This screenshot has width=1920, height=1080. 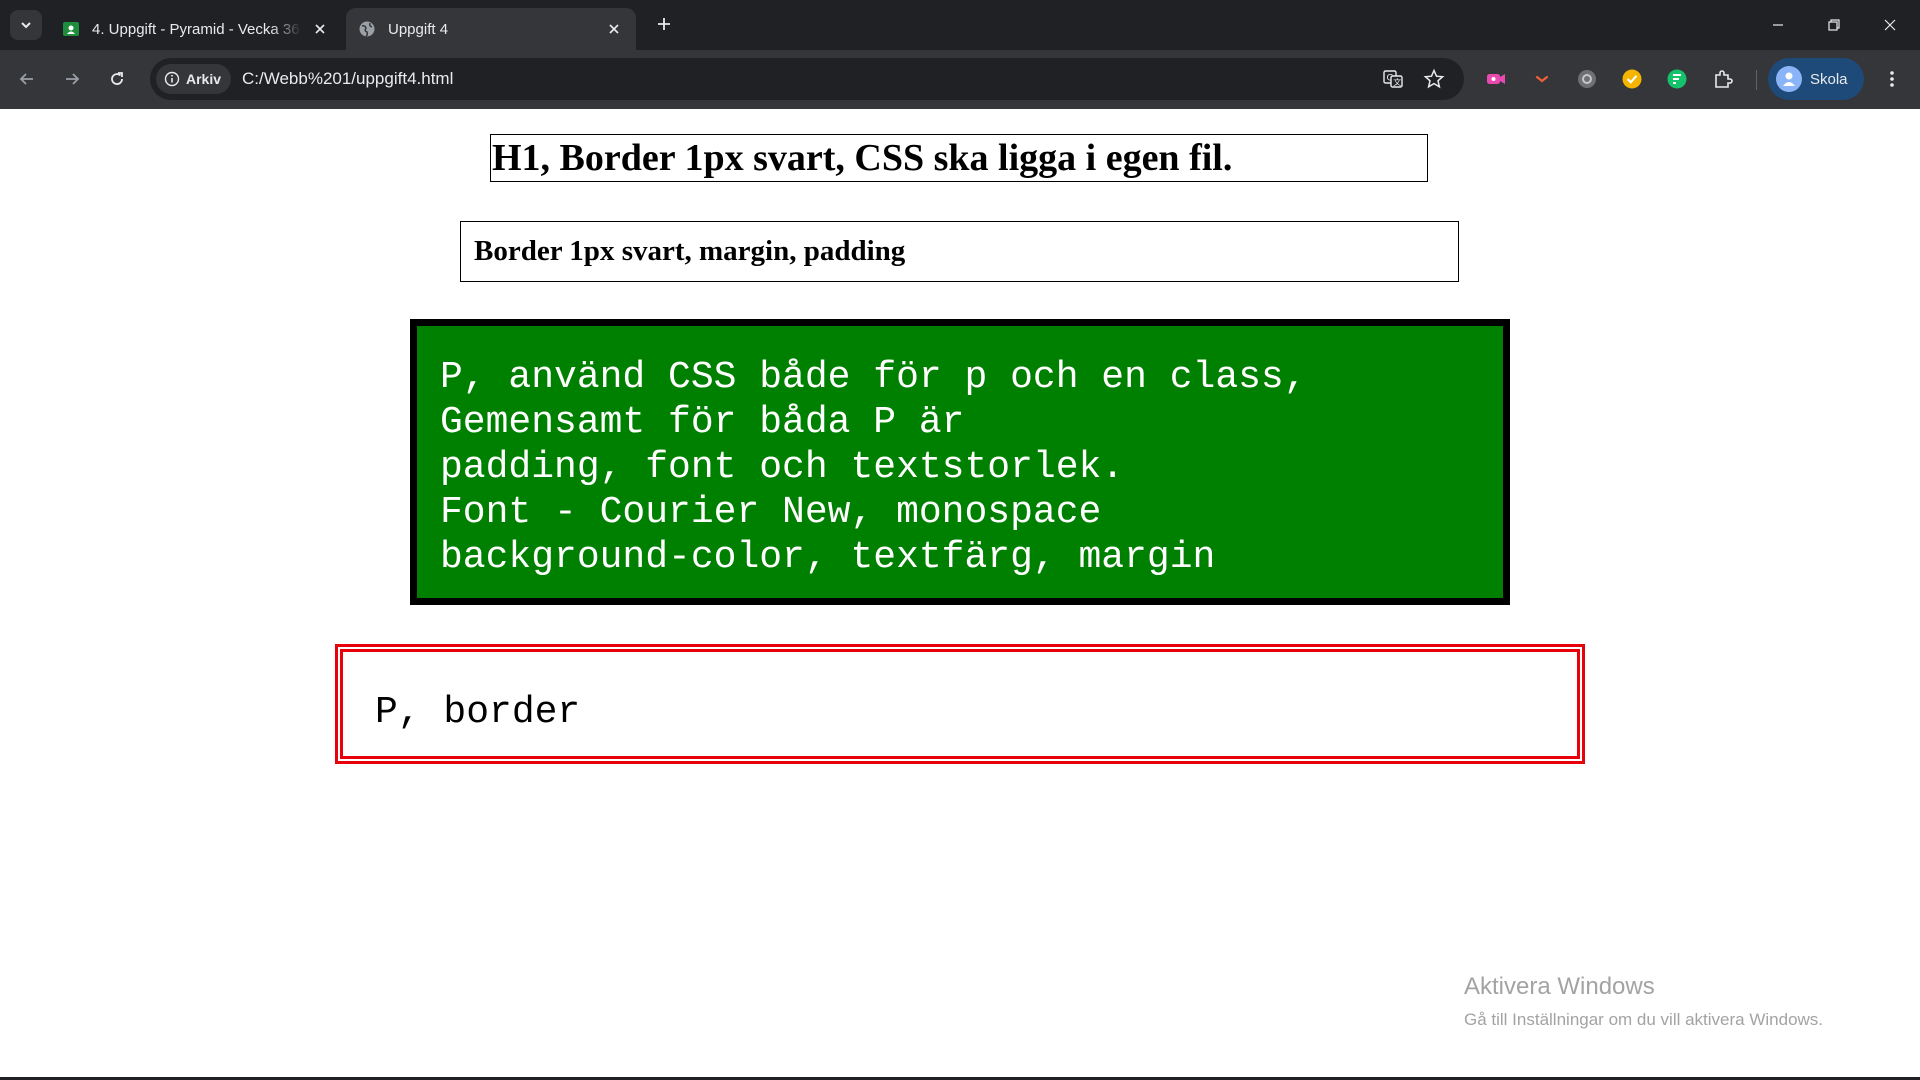 I want to click on restore-icon, so click(x=1834, y=25).